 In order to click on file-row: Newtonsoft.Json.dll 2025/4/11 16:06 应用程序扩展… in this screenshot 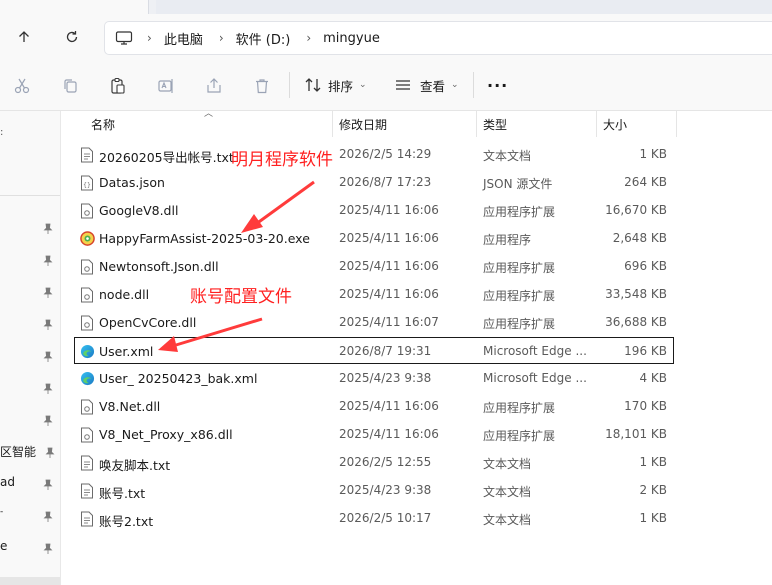, I will do `click(374, 266)`.